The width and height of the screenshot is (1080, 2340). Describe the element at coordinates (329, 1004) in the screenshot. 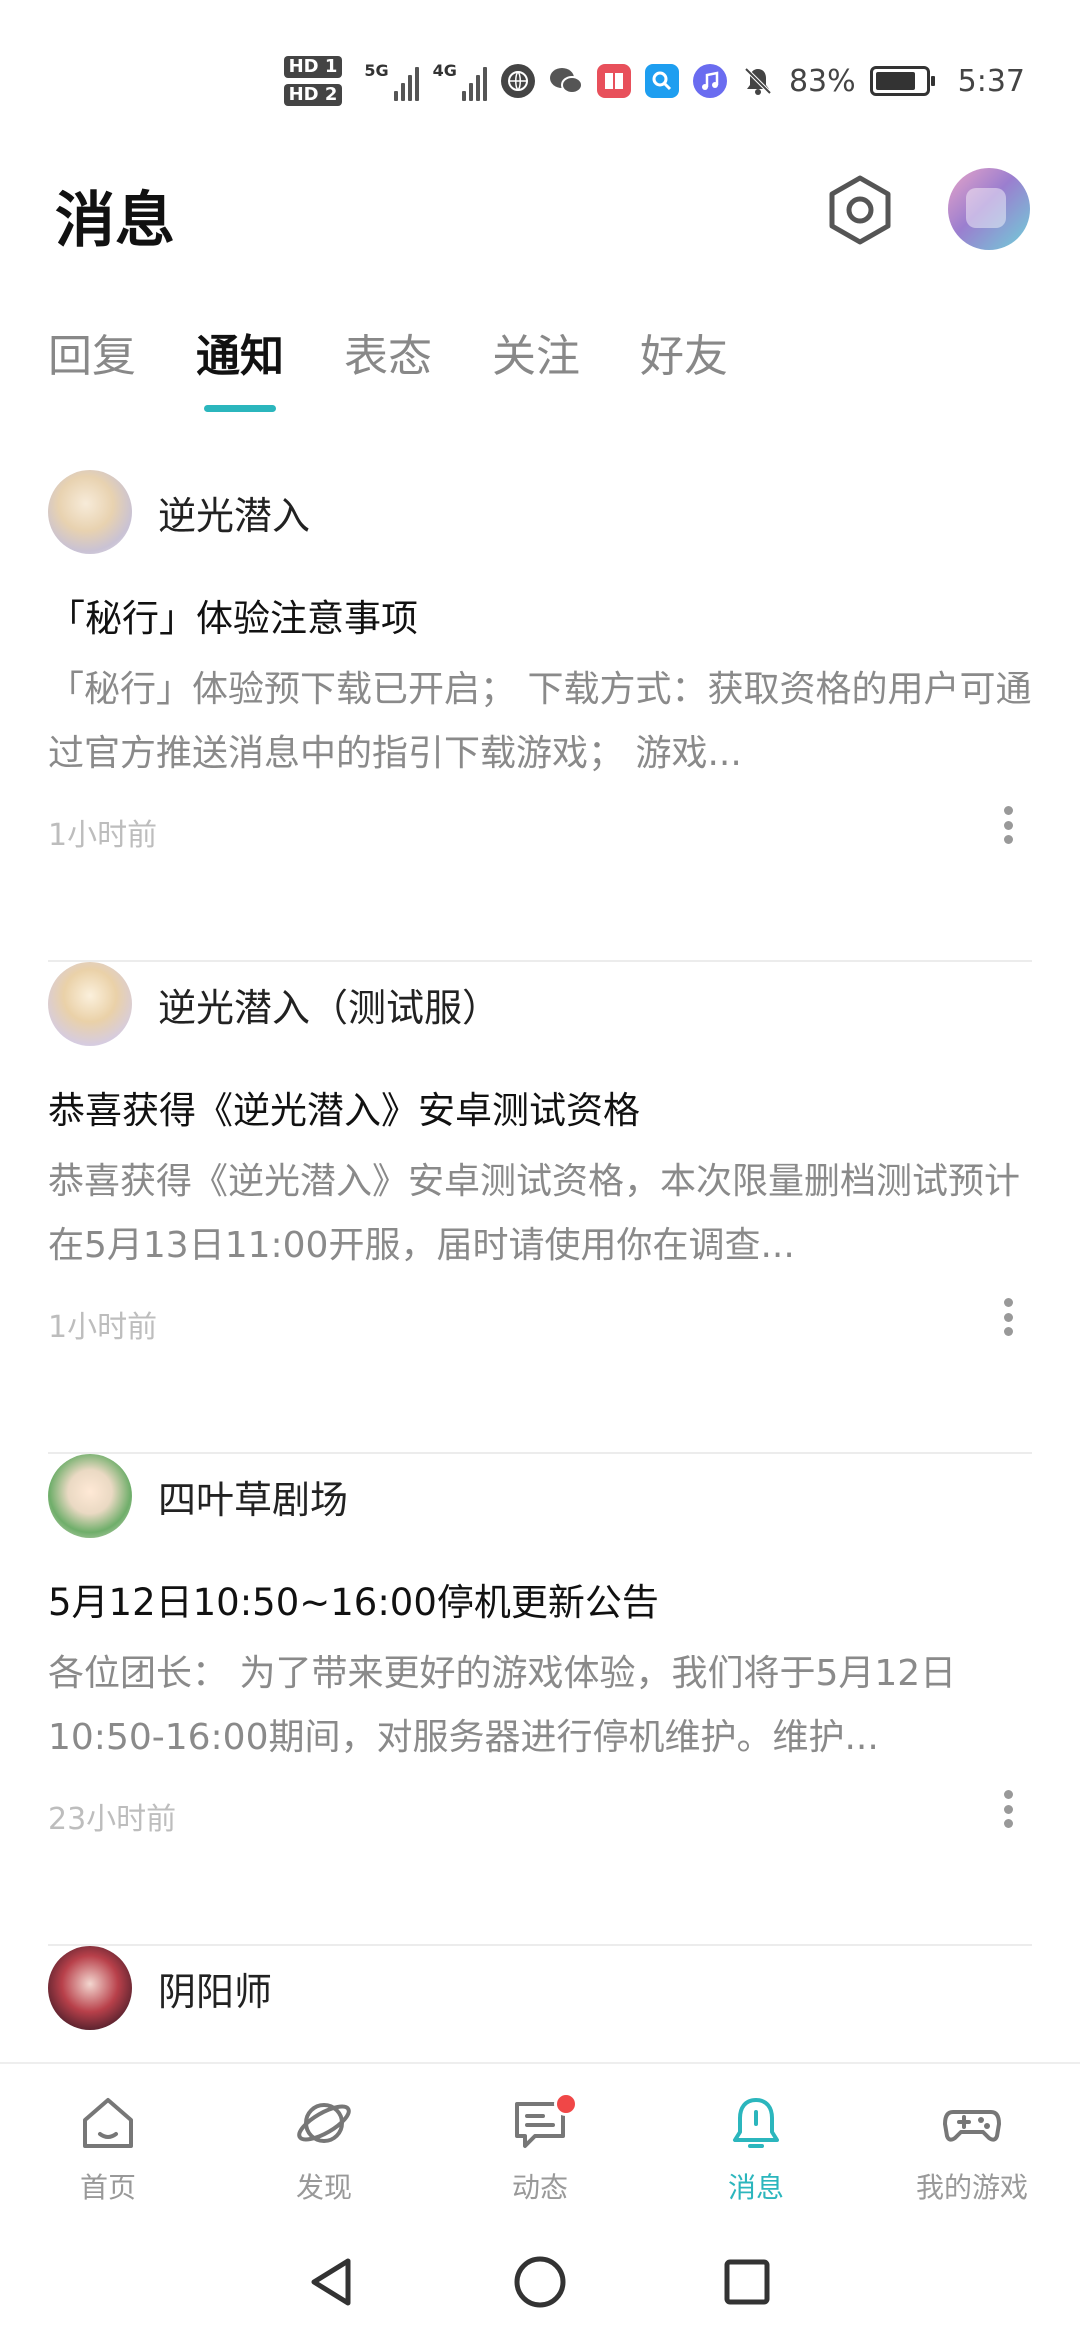

I see `sender-name: 逆光潜入（测试服）` at that location.